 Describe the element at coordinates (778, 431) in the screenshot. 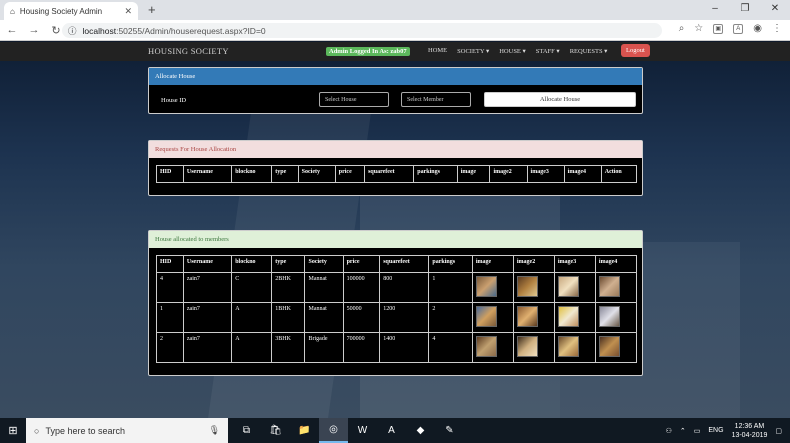

I see `notification-icon: ▢` at that location.